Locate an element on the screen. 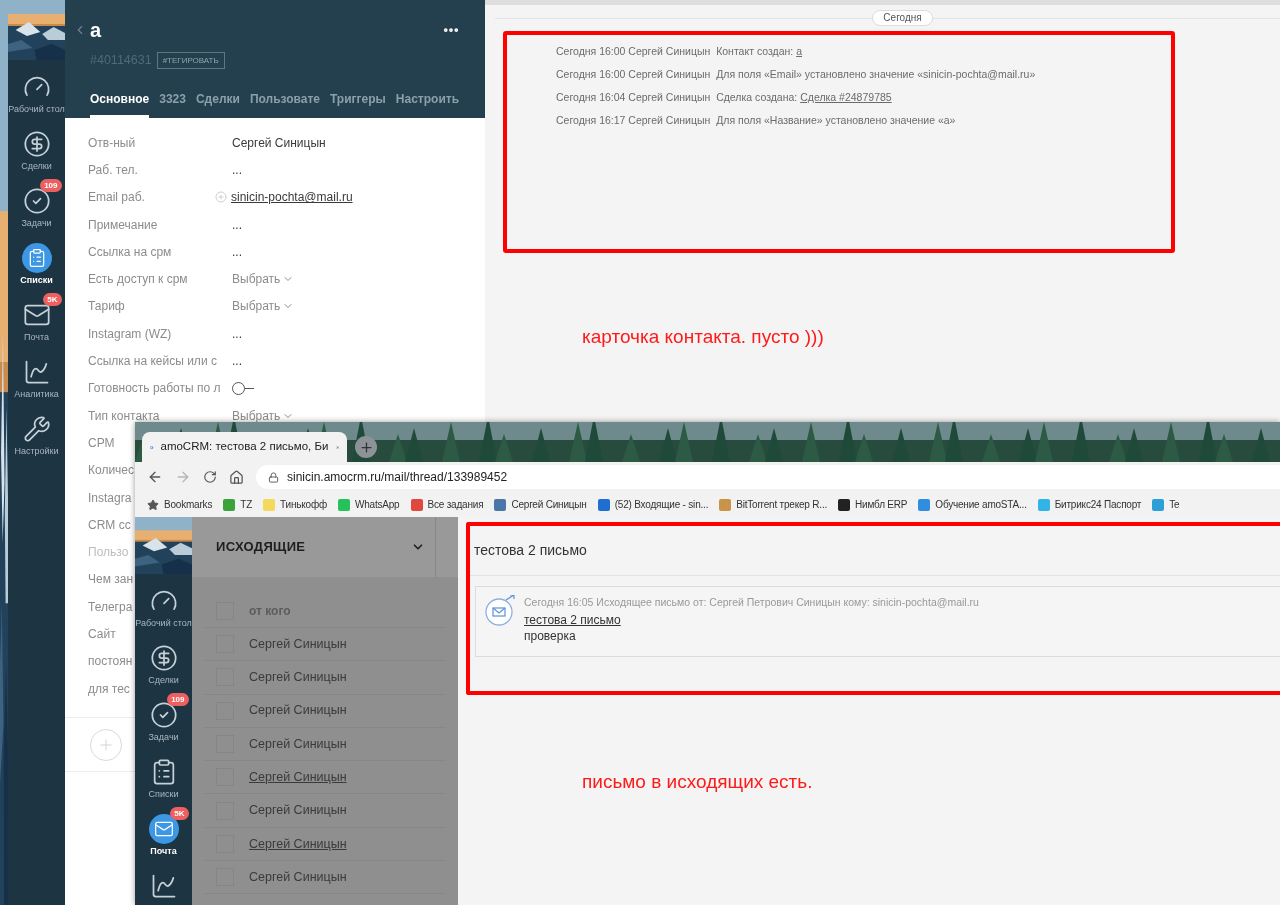  tab: Пользовате is located at coordinates (284, 104).